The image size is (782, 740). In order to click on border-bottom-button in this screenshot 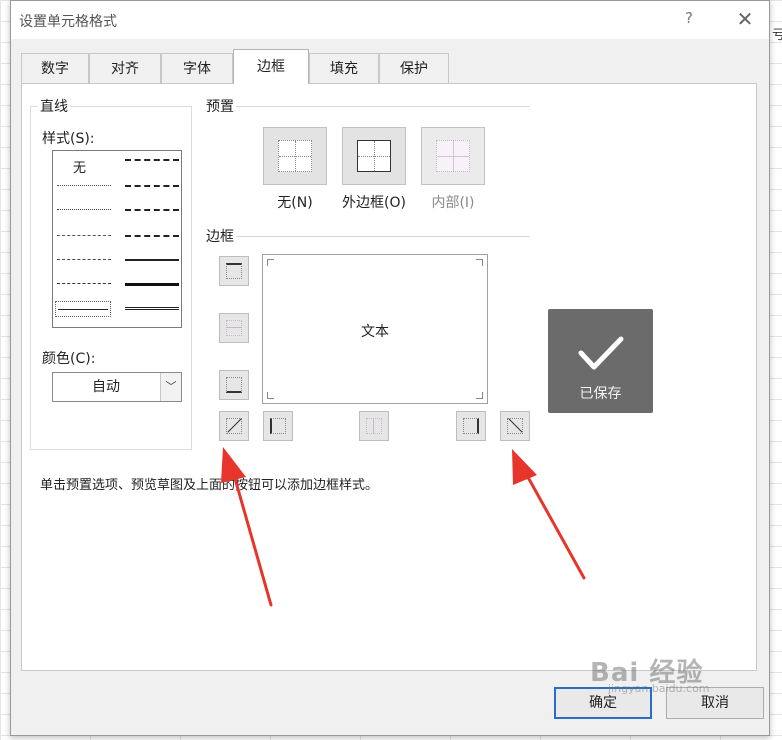, I will do `click(234, 385)`.